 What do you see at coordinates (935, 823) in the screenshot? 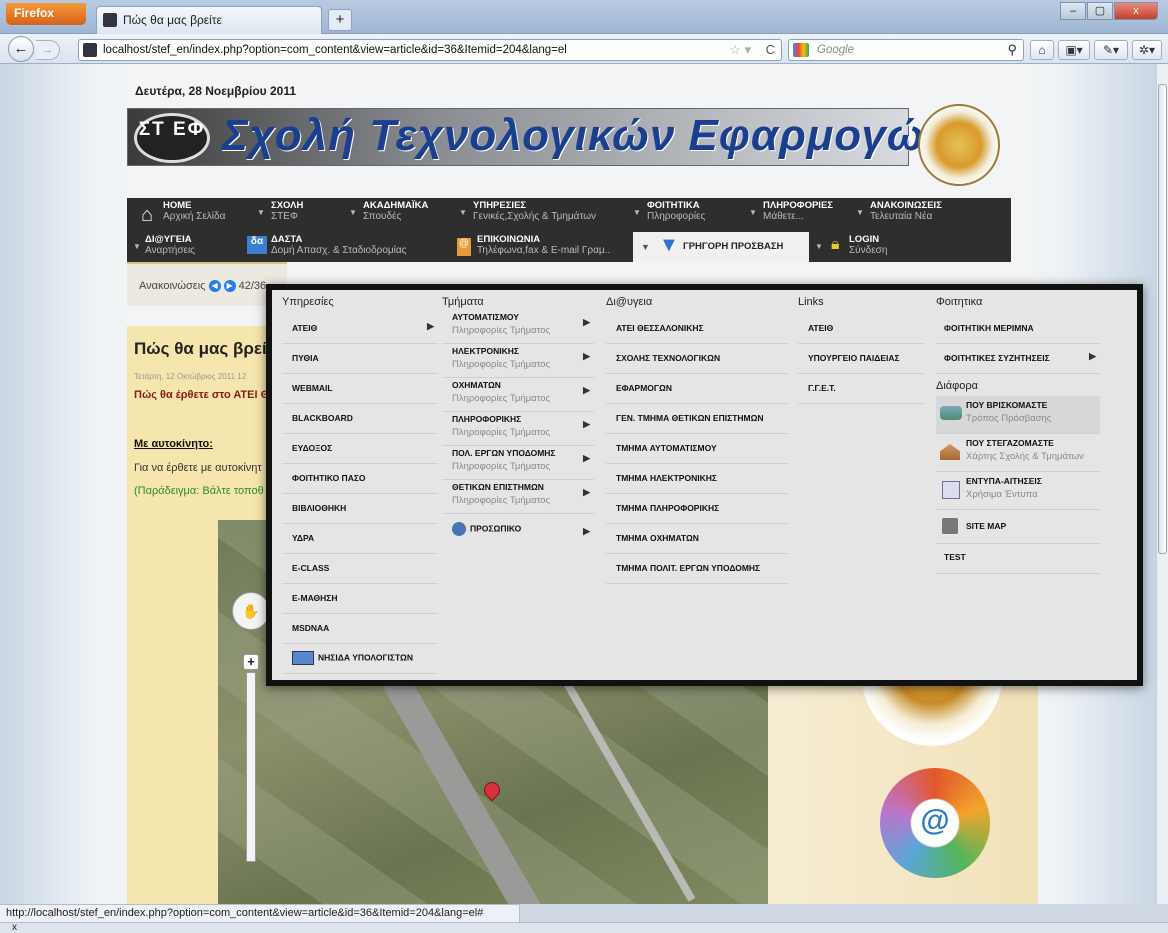
I see `accessibility-logo: @` at bounding box center [935, 823].